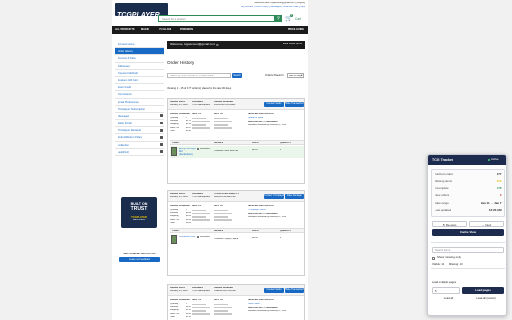  What do you see at coordinates (286, 231) in the screenshot?
I see `items-col-qty: QUANTITY` at bounding box center [286, 231].